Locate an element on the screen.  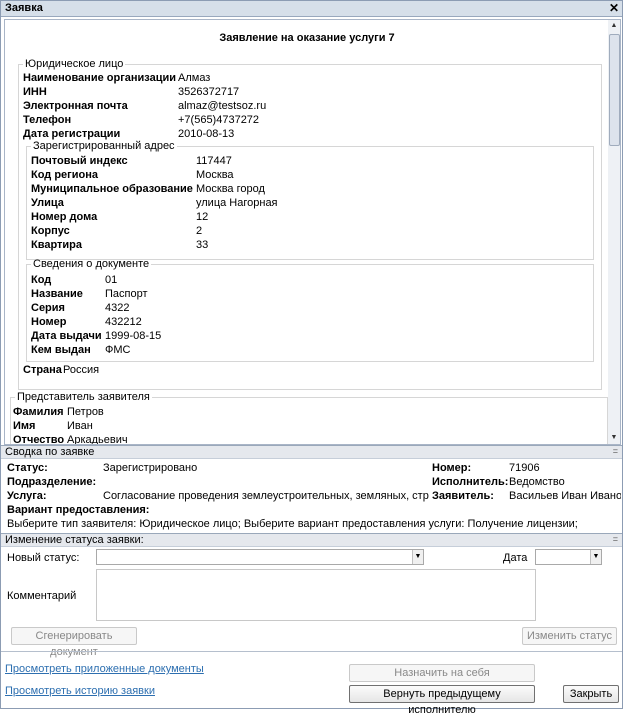
id-document-field-label: Название is located at coordinates (57, 294).